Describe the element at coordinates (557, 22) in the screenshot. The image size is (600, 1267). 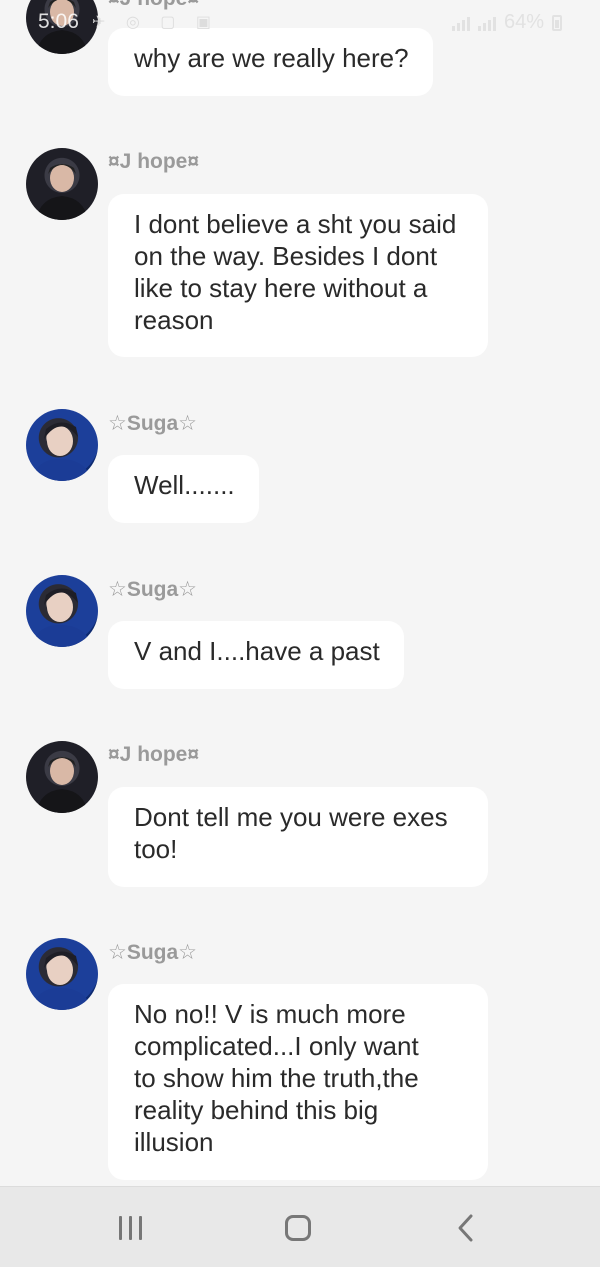
I see `battery-icon` at that location.